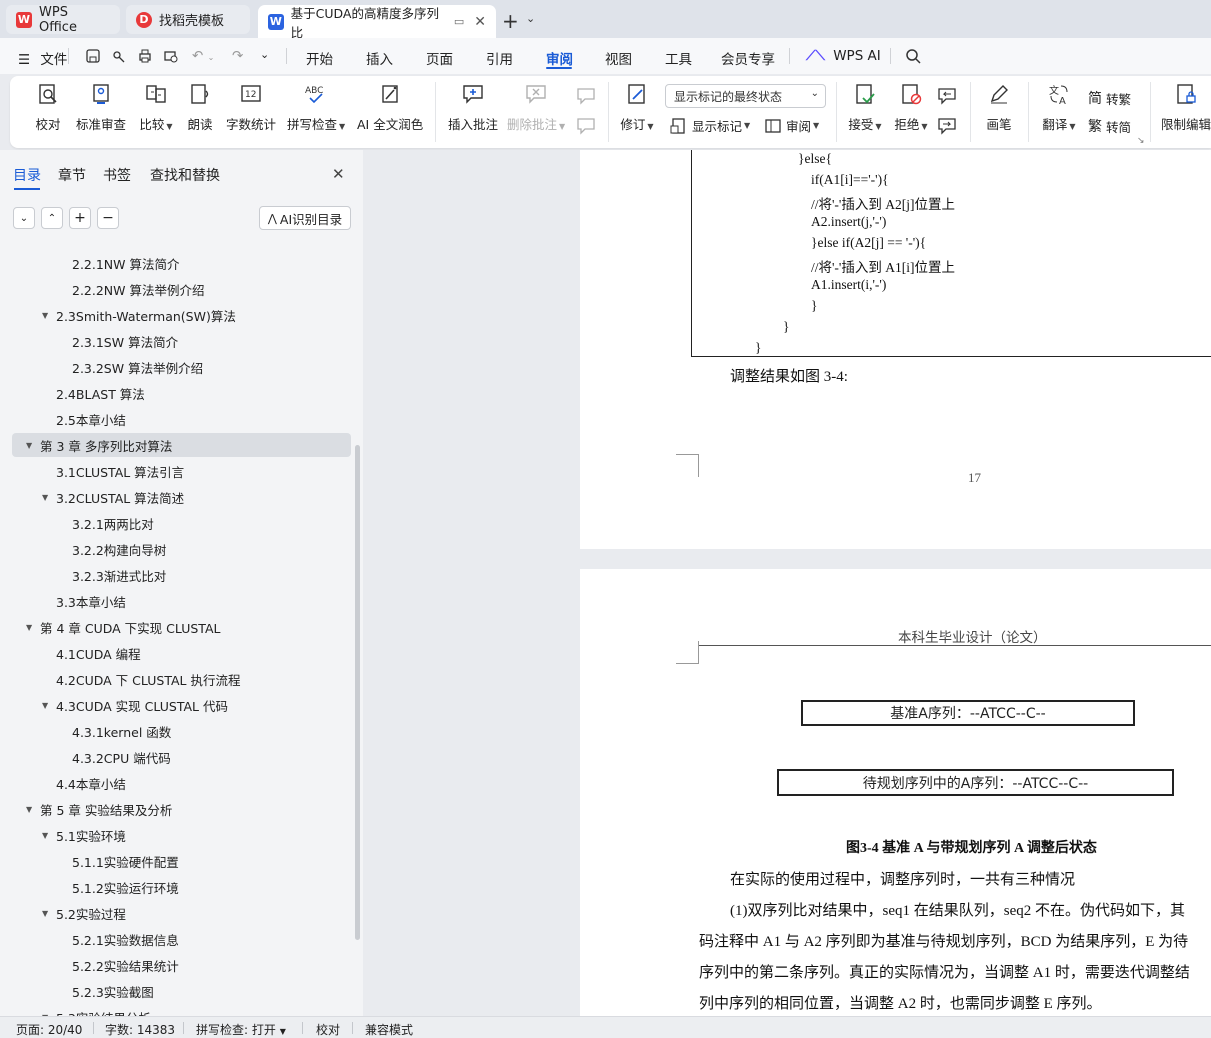 This screenshot has width=1211, height=1038. Describe the element at coordinates (947, 96) in the screenshot. I see `previous-change-icon` at that location.